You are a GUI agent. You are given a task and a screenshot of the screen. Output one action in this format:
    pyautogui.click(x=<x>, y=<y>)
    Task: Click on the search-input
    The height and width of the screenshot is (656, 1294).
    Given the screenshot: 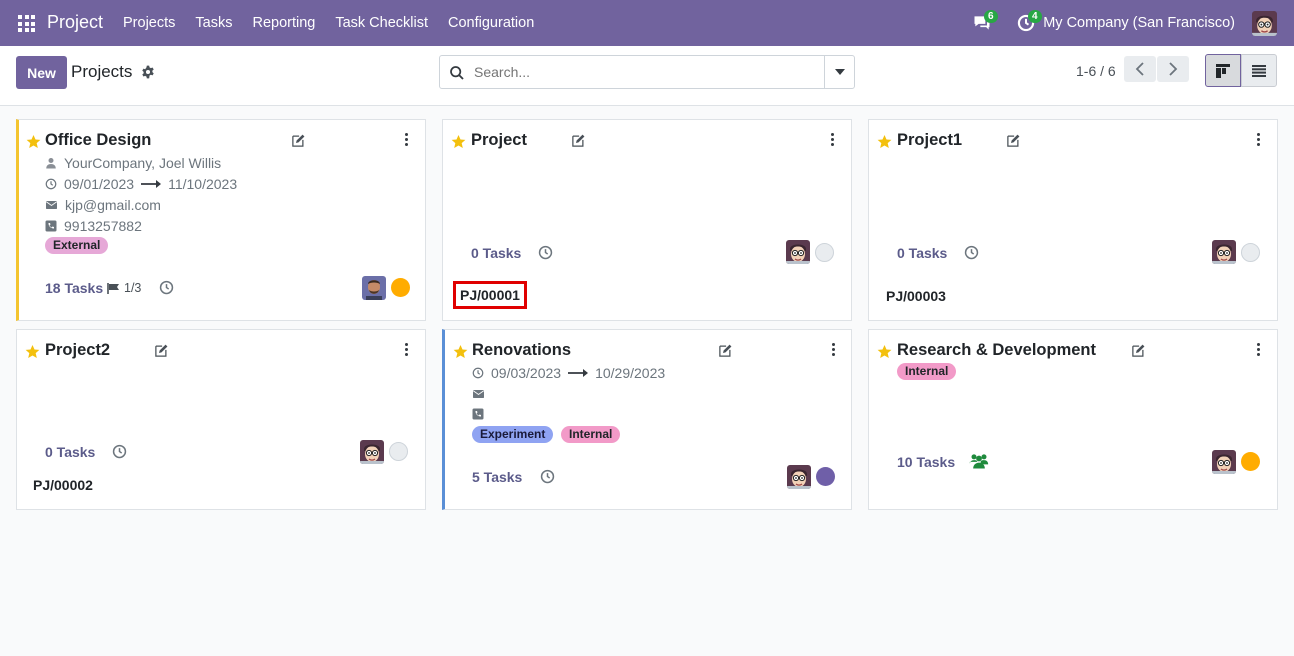 What is the action you would take?
    pyautogui.click(x=649, y=72)
    